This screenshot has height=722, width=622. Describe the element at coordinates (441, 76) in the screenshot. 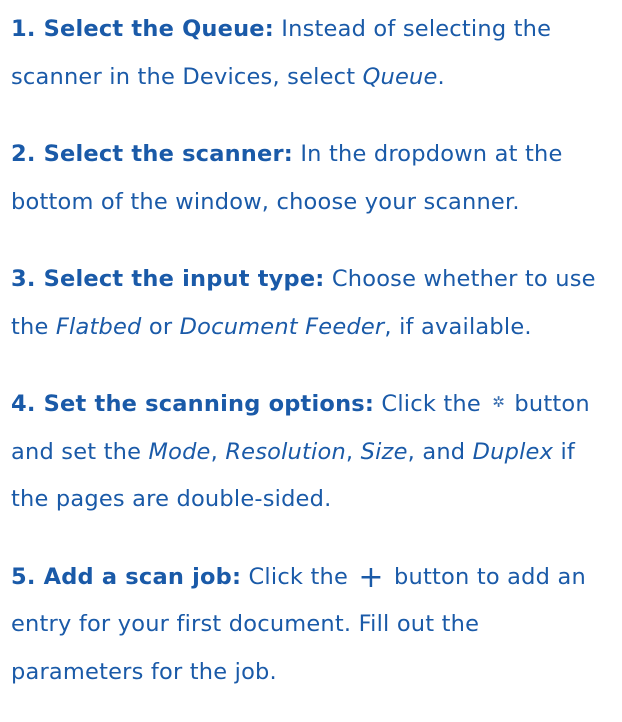

I see `step-text: .` at that location.